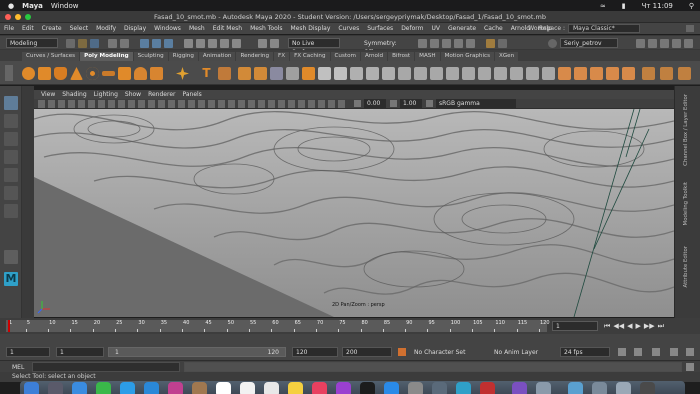  What do you see at coordinates (106, 56) in the screenshot?
I see `shelf-tab-poly-modeling: Poly Modeling` at bounding box center [106, 56].